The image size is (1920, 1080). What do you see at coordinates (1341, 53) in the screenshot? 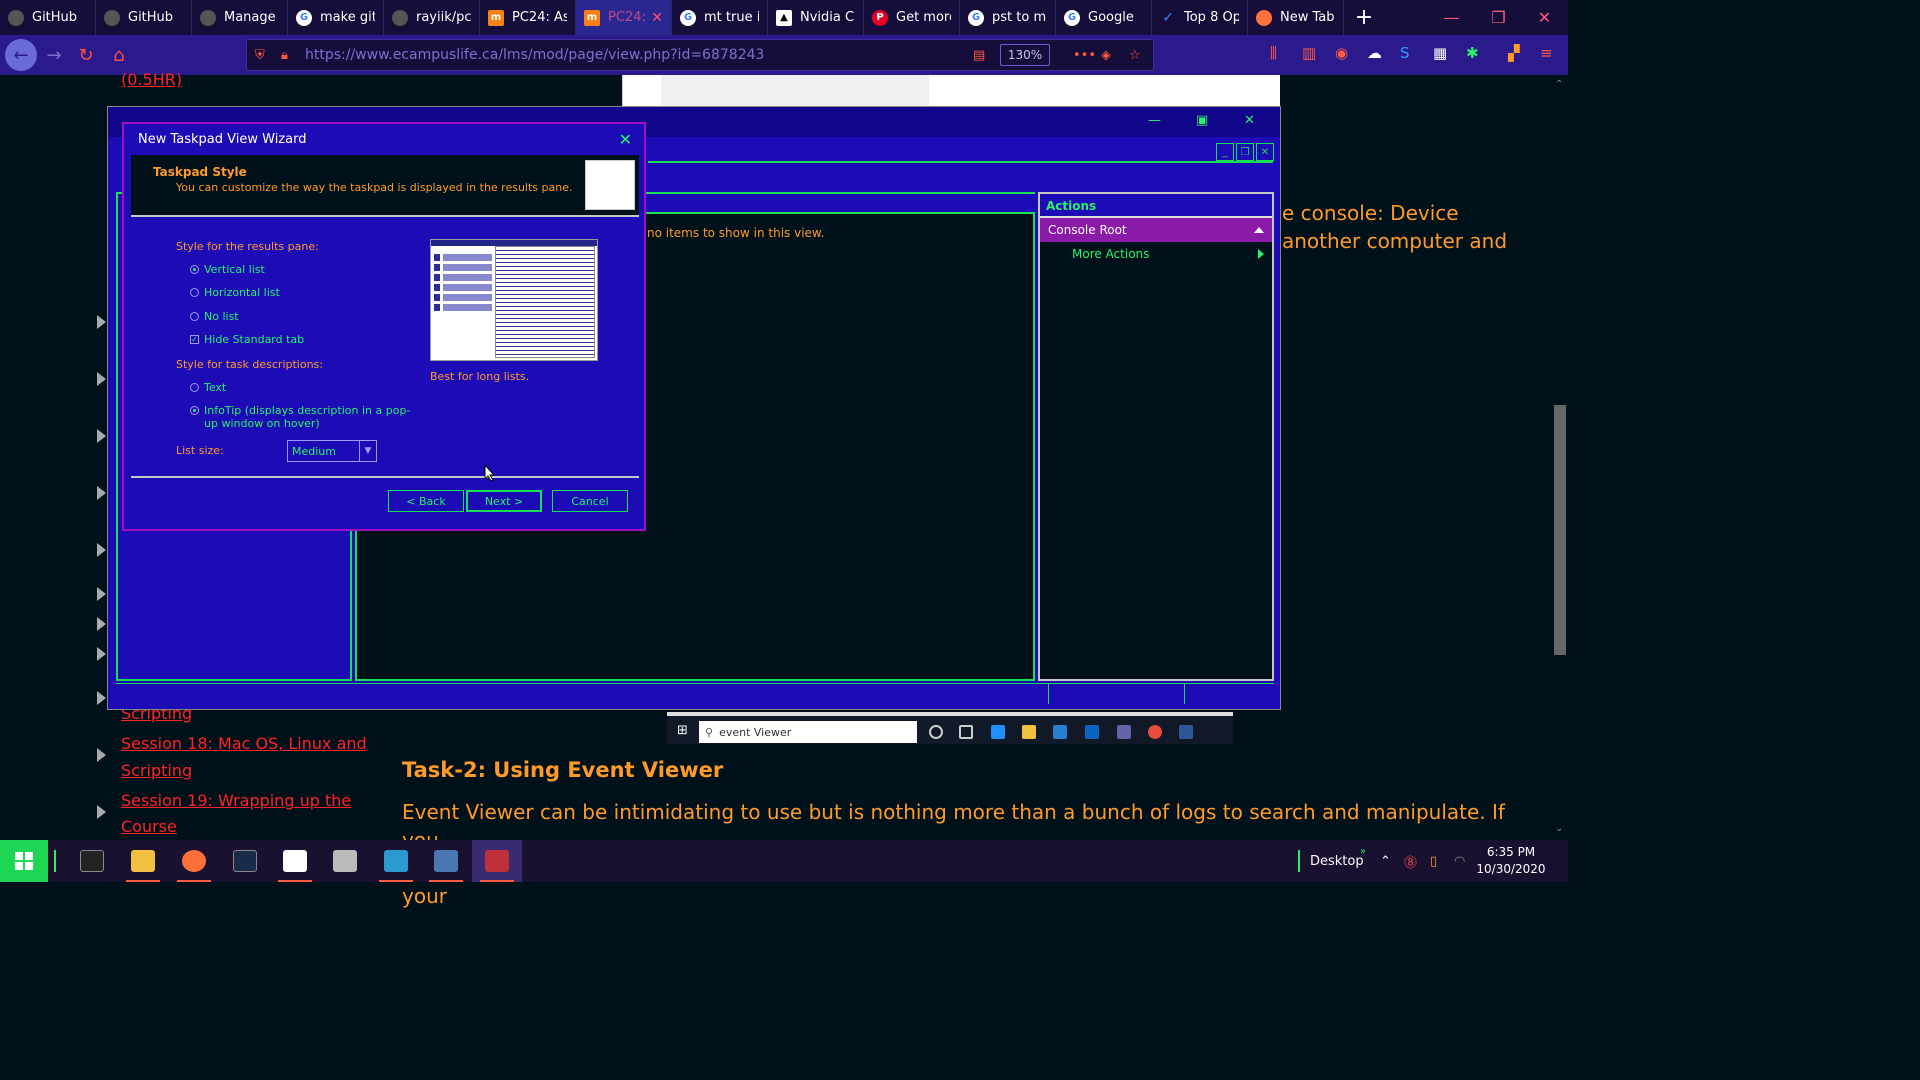
I see `account-icon: ◉` at bounding box center [1341, 53].